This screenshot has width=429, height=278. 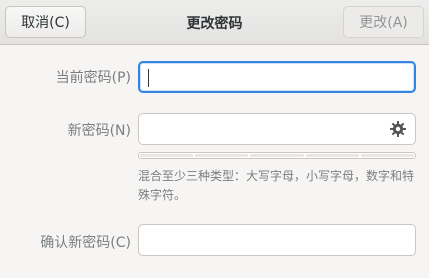 What do you see at coordinates (383, 22) in the screenshot?
I see `change-button: 更改(A)` at bounding box center [383, 22].